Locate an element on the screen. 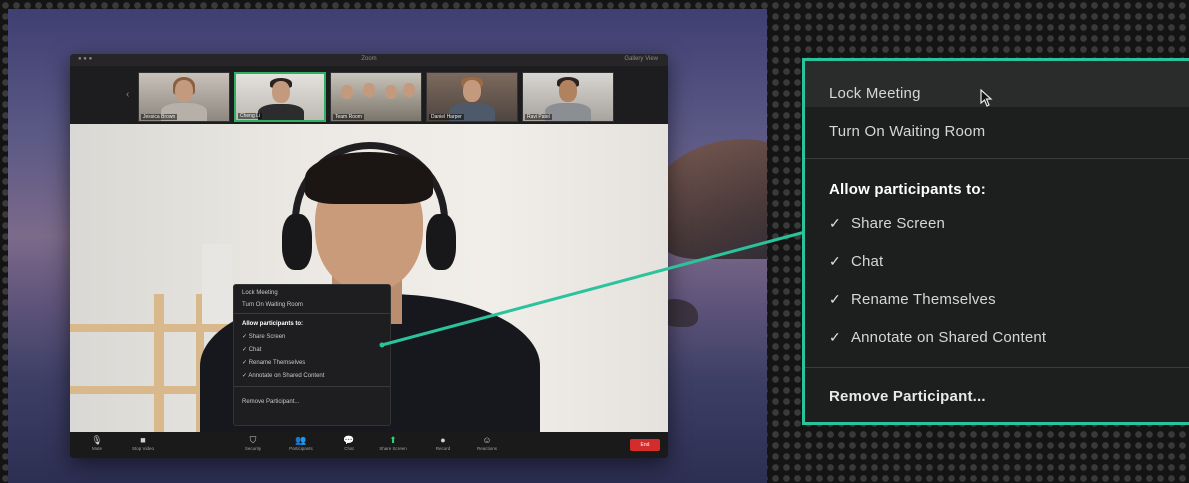 The height and width of the screenshot is (483, 1189). participant-name: Jessica Brown is located at coordinates (159, 117).